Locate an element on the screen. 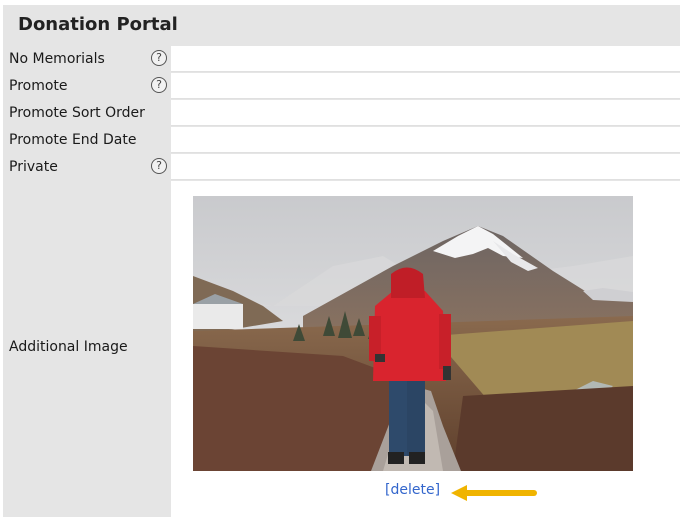  field-value-promote-sort-order is located at coordinates (425, 113).